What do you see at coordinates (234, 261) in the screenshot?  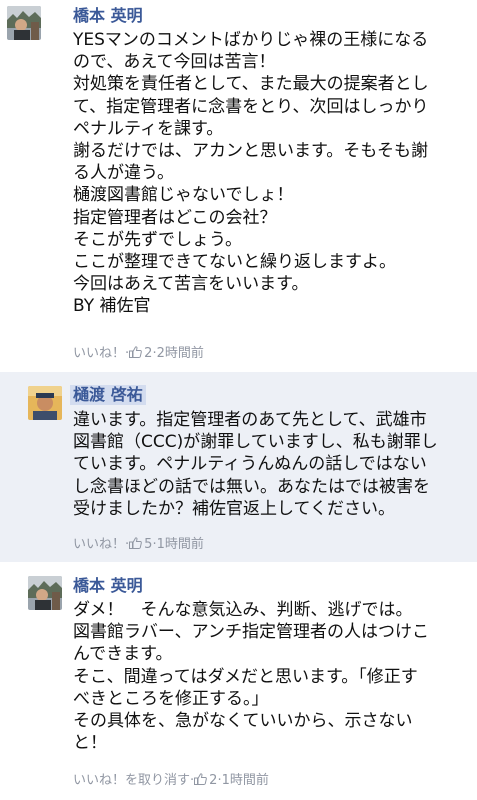 I see `comment-line: ここが整理できてないと繰り返しますよ。` at bounding box center [234, 261].